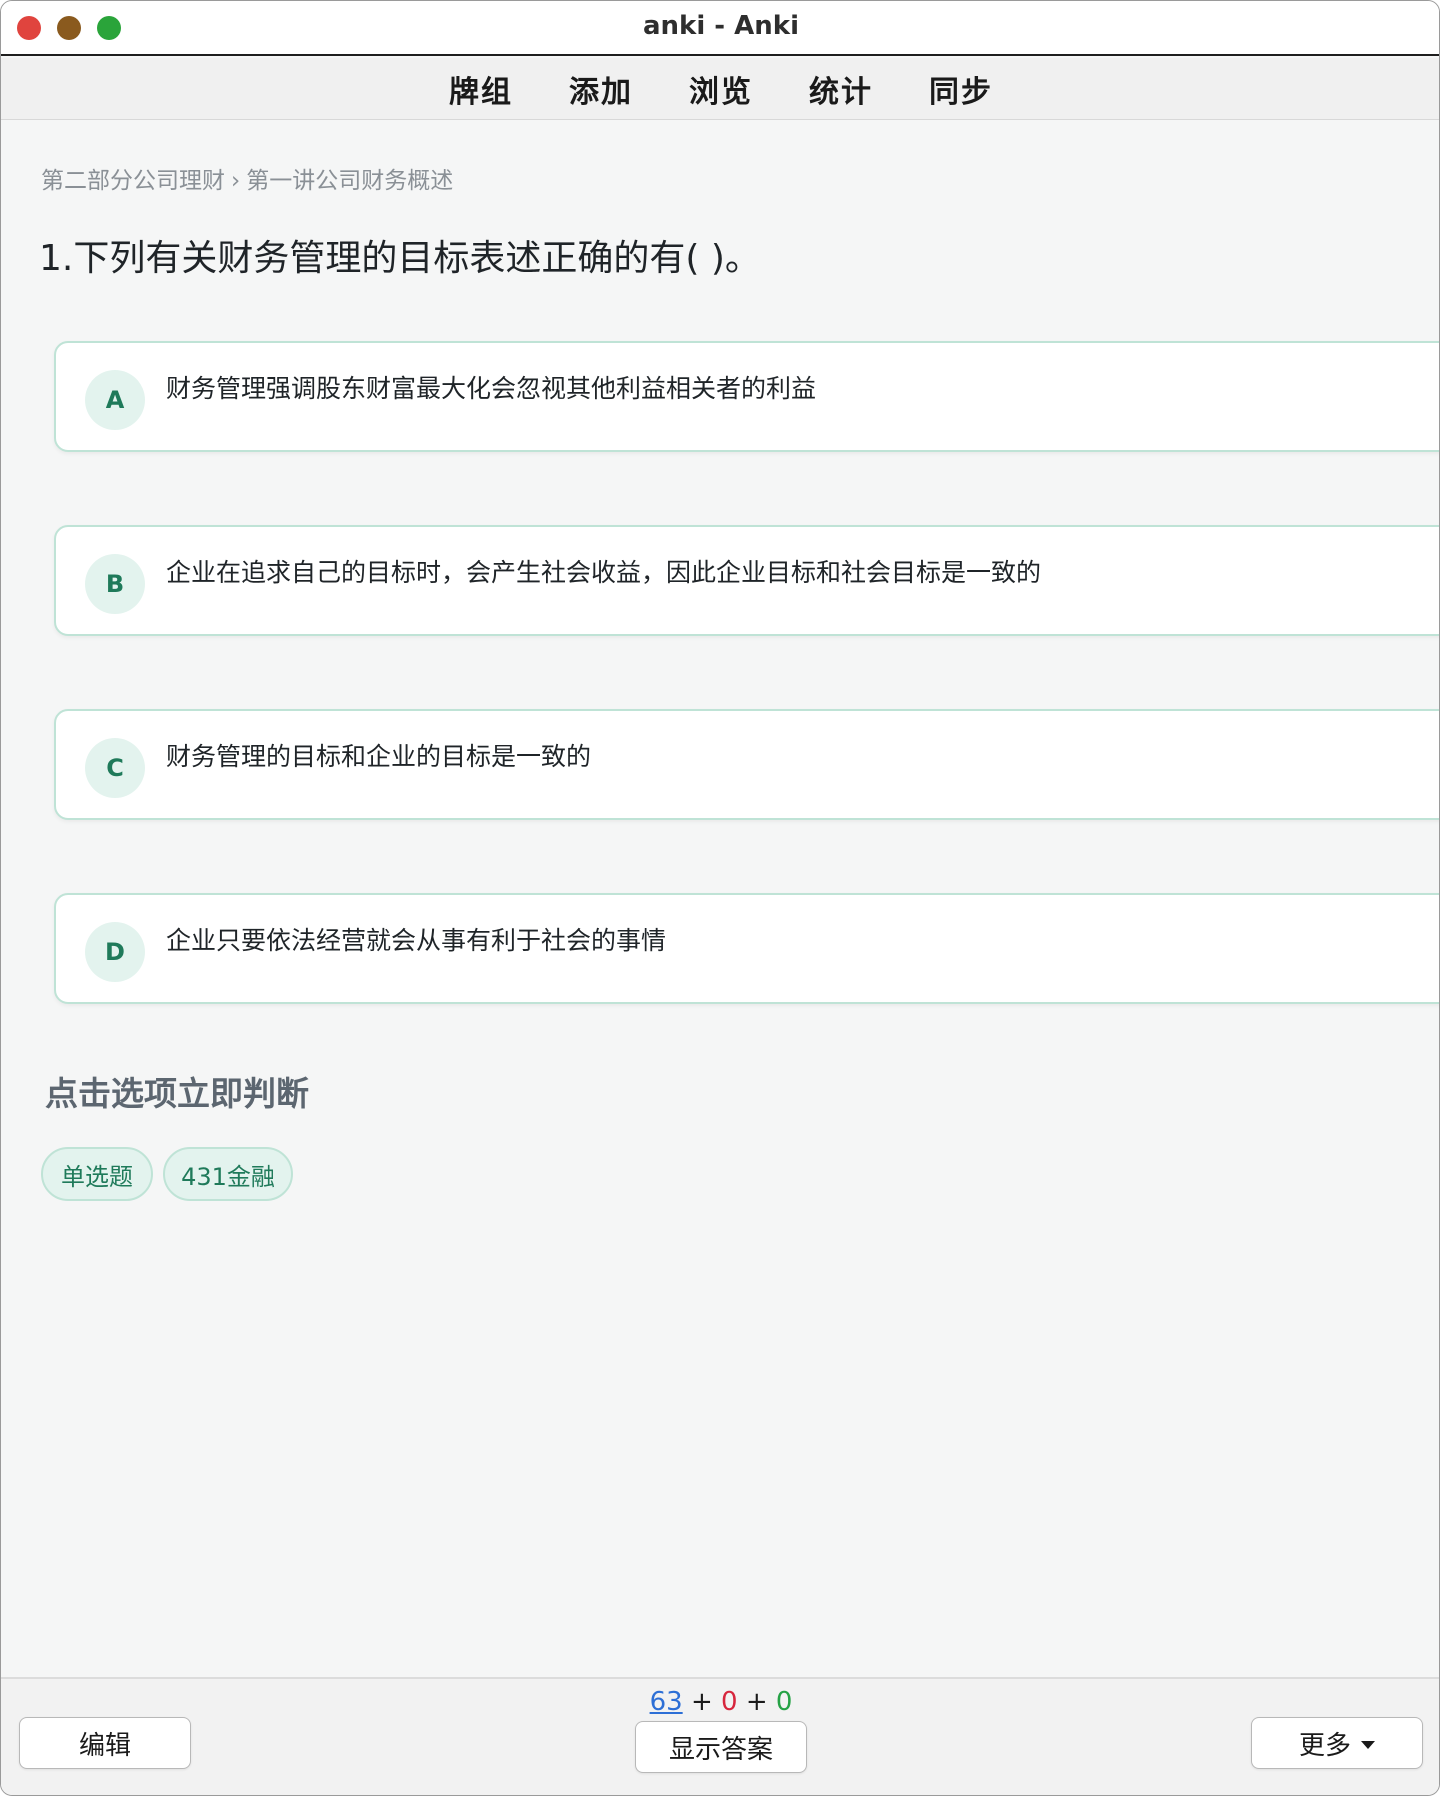  Describe the element at coordinates (841, 89) in the screenshot. I see `menu-stats: 统计` at that location.